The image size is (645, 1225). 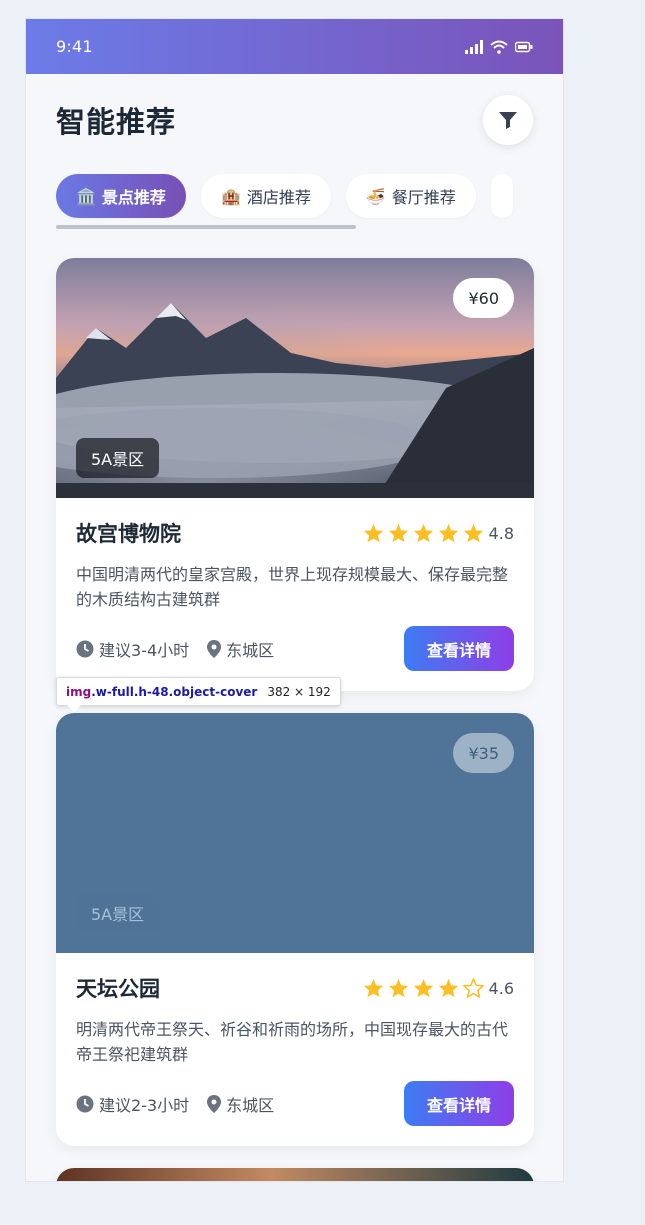 I want to click on element-tag: img, so click(x=79, y=691).